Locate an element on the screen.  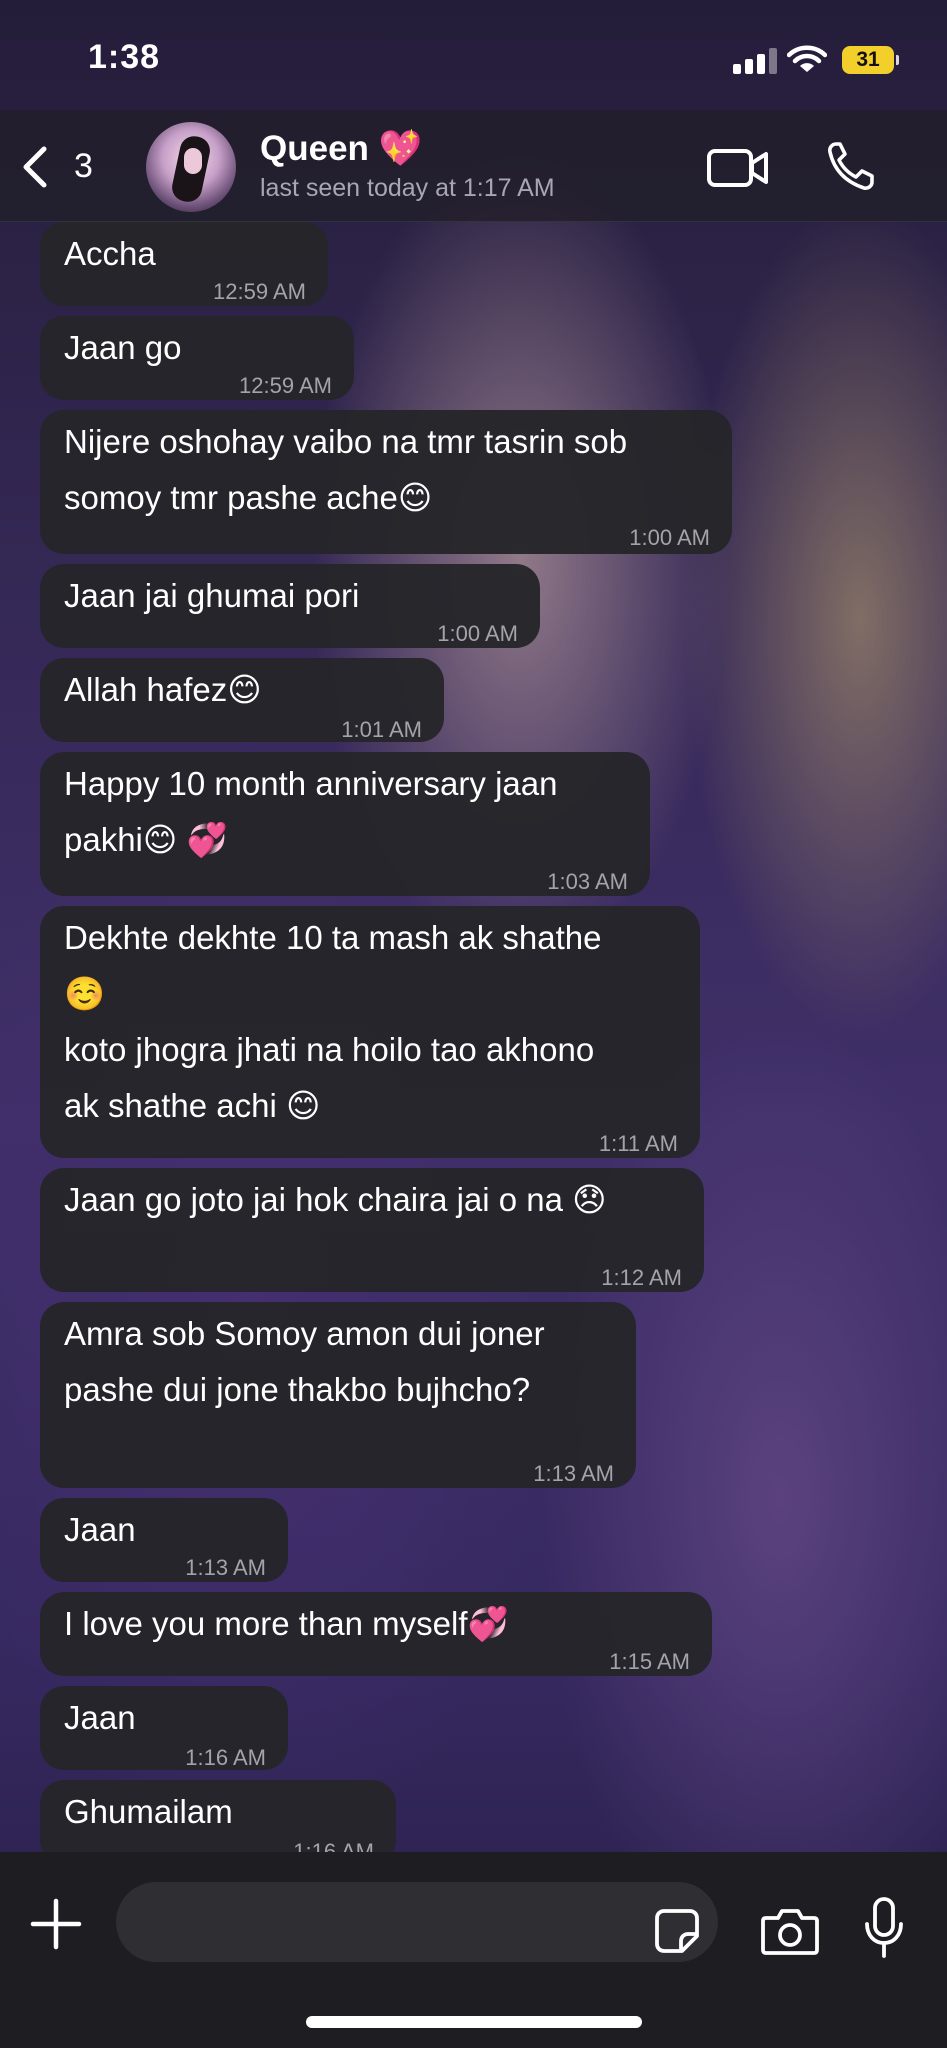
message-bubble: Jaan jai ghumai pori 1:00 AM is located at coordinates (290, 606).